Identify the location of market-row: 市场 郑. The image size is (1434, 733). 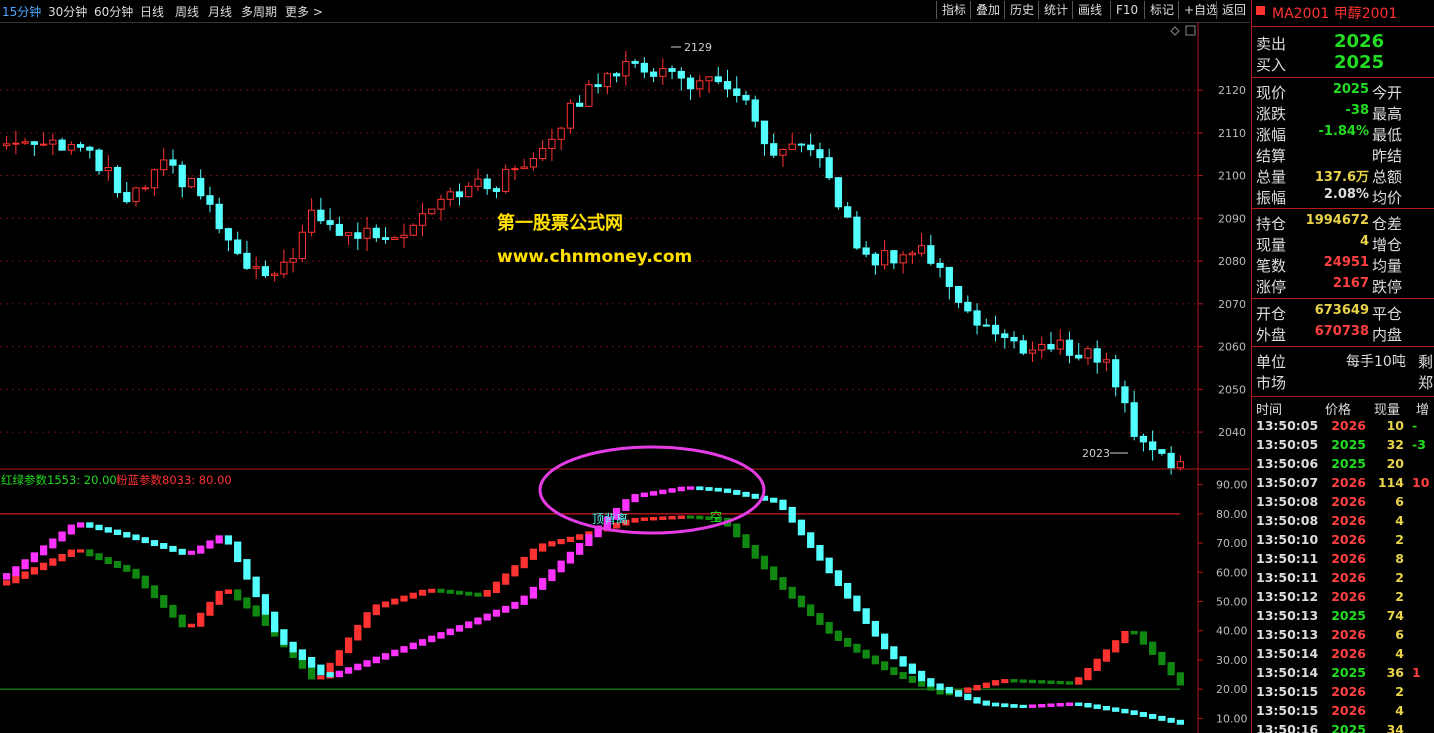
(1343, 382).